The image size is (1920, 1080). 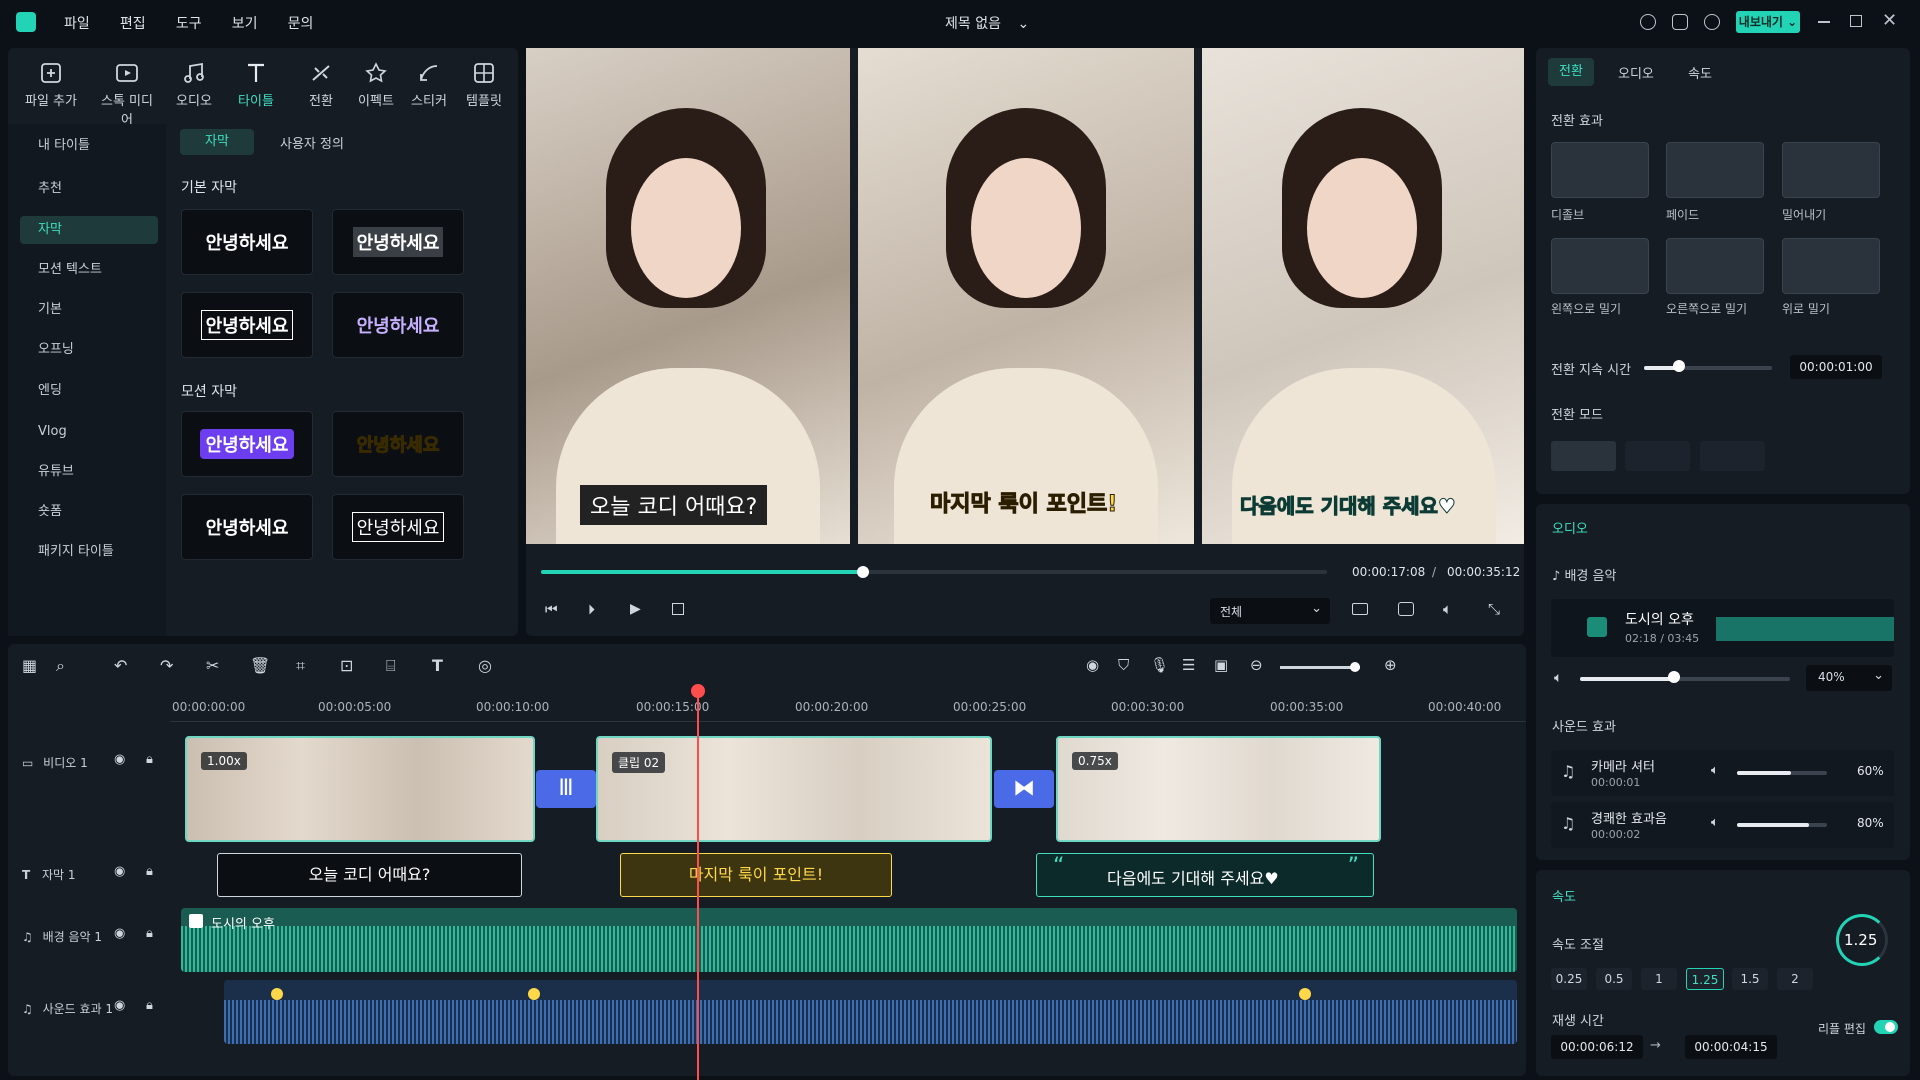 I want to click on magnet-icon: ⌕, so click(x=60, y=666).